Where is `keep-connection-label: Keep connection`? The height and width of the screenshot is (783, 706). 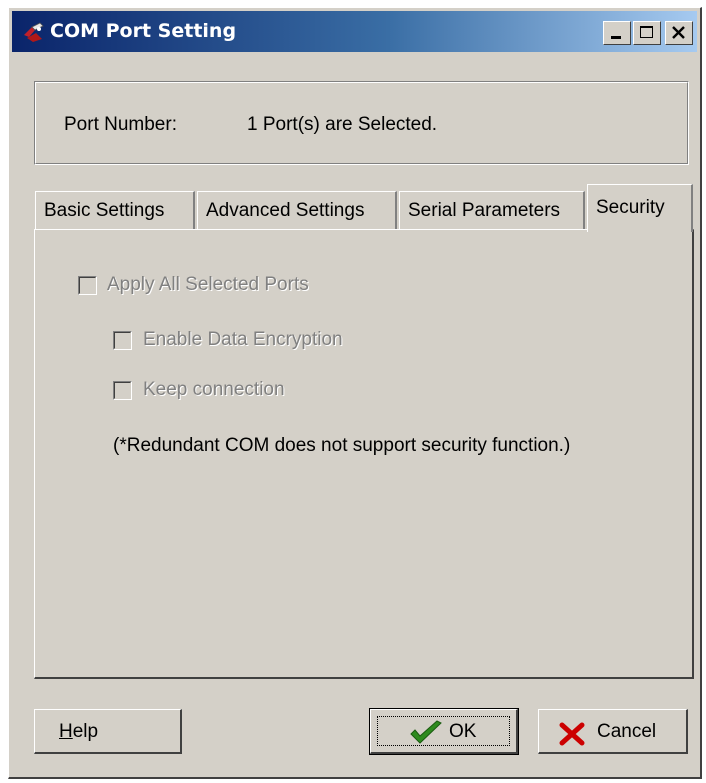 keep-connection-label: Keep connection is located at coordinates (214, 389).